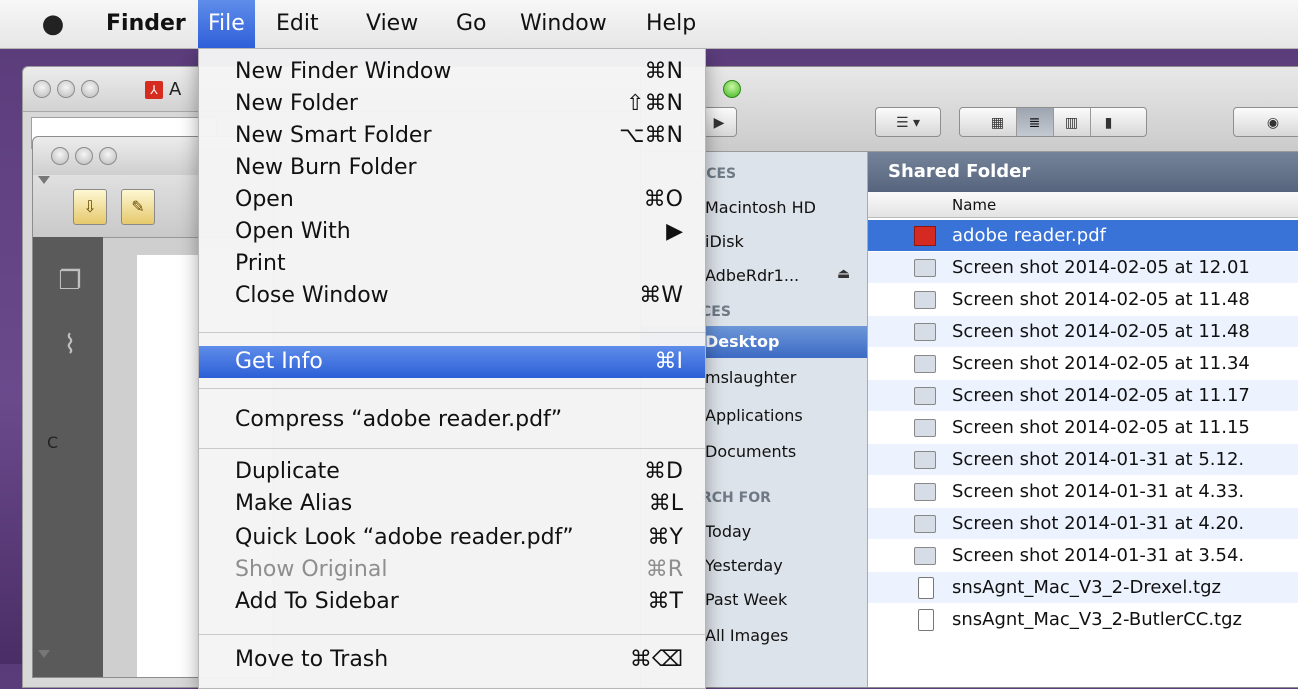 The width and height of the screenshot is (1298, 689). I want to click on file-row: Screen shot 2014-01-31 at 4.33., so click(1083, 491).